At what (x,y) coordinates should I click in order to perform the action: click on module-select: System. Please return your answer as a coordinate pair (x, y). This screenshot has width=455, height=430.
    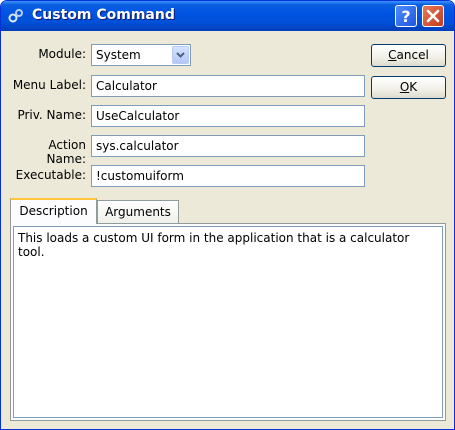
    Looking at the image, I should click on (141, 55).